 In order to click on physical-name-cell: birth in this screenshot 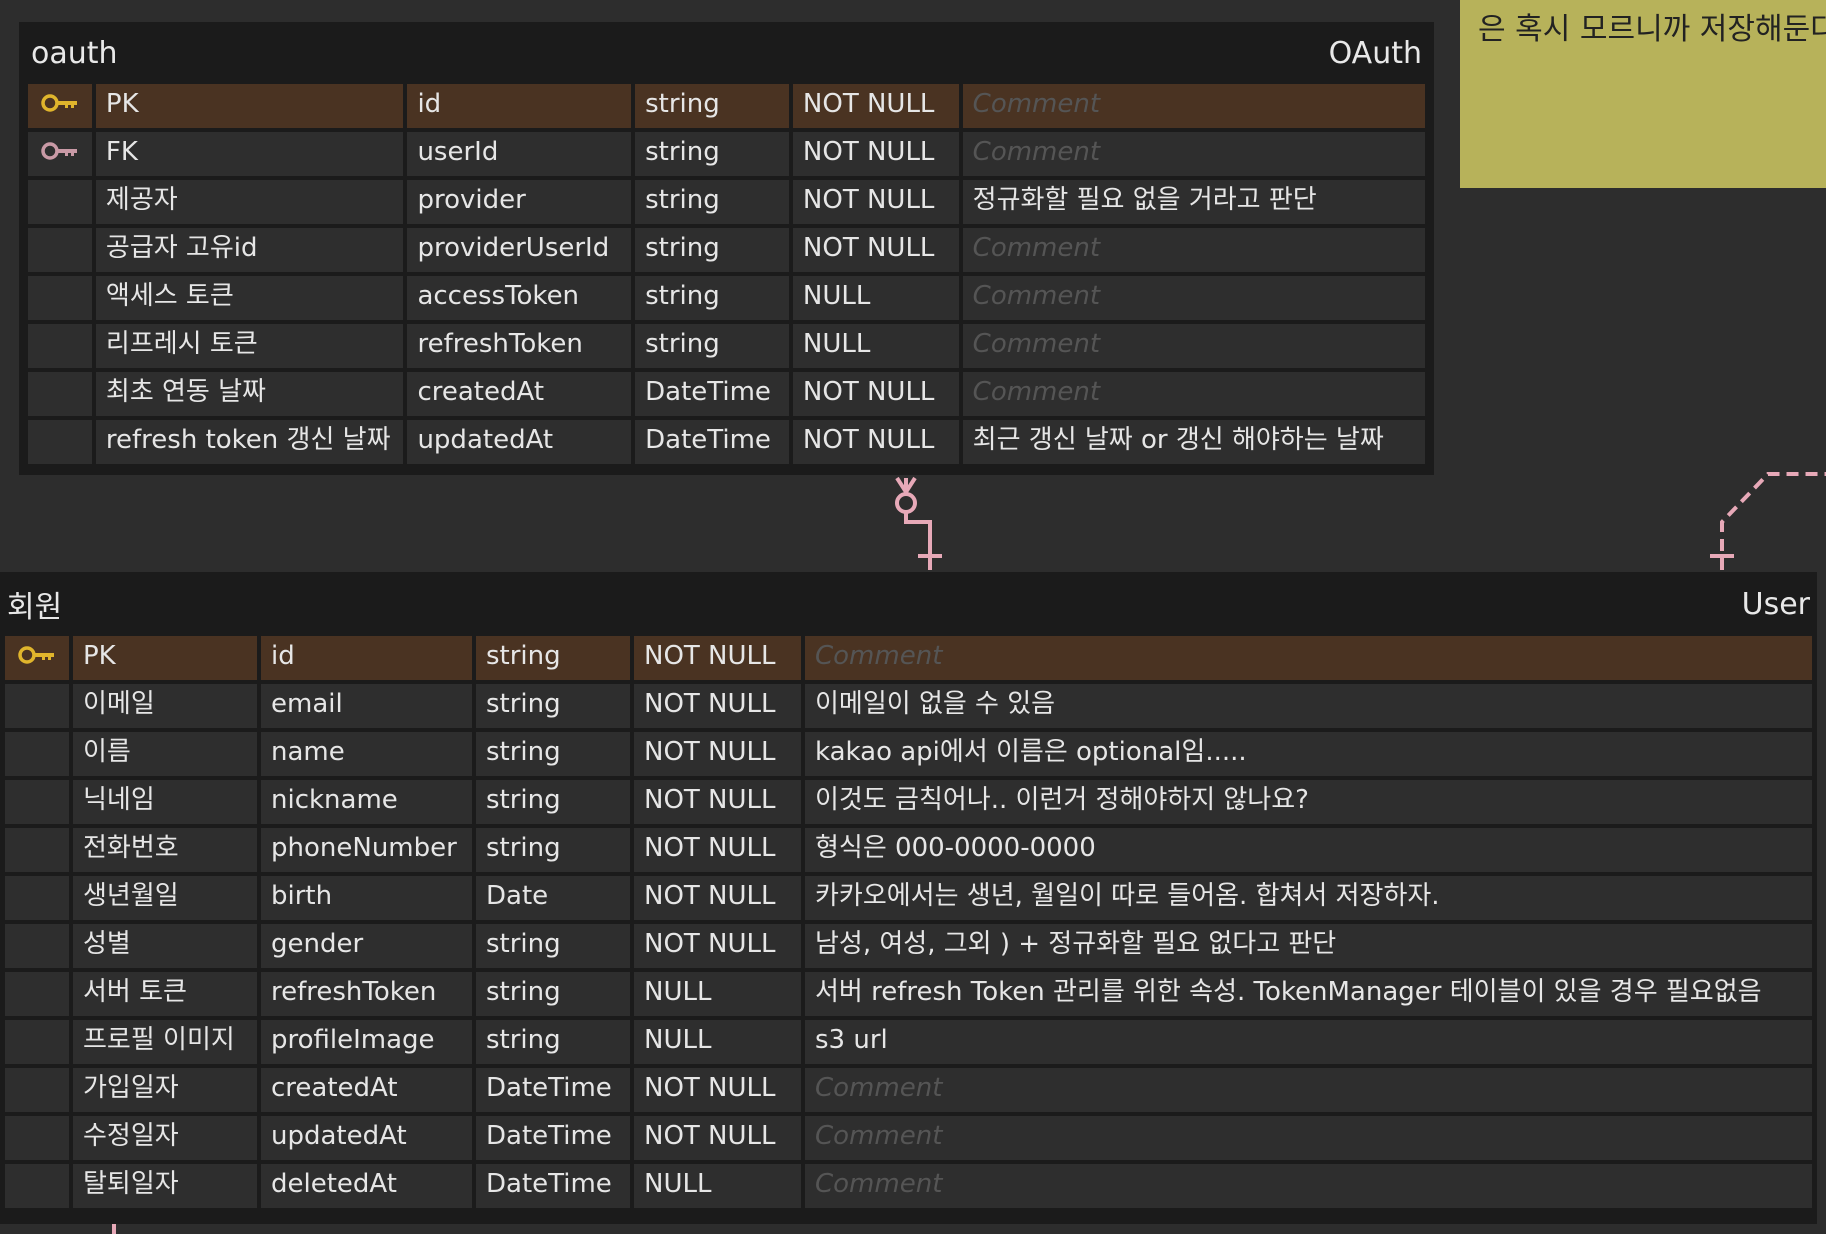, I will do `click(366, 898)`.